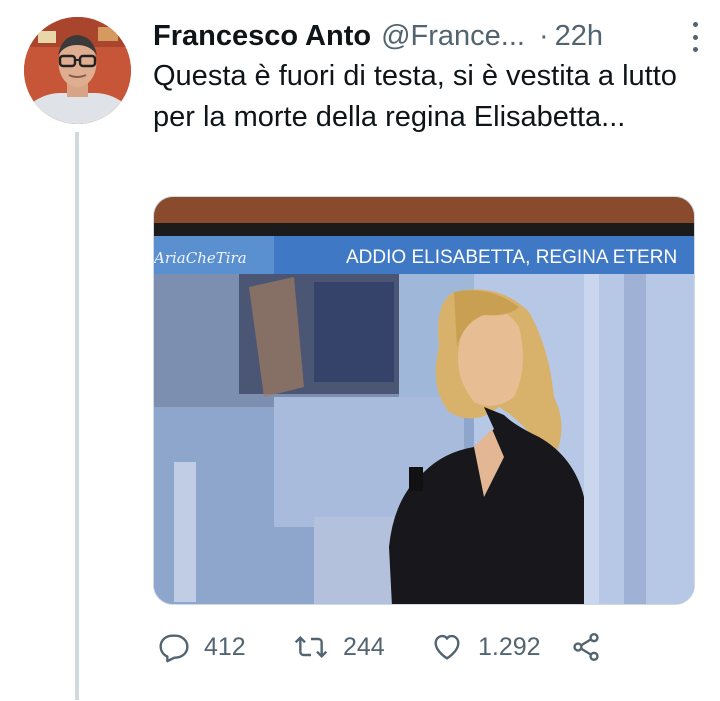  I want to click on avatar-photo, so click(77, 70).